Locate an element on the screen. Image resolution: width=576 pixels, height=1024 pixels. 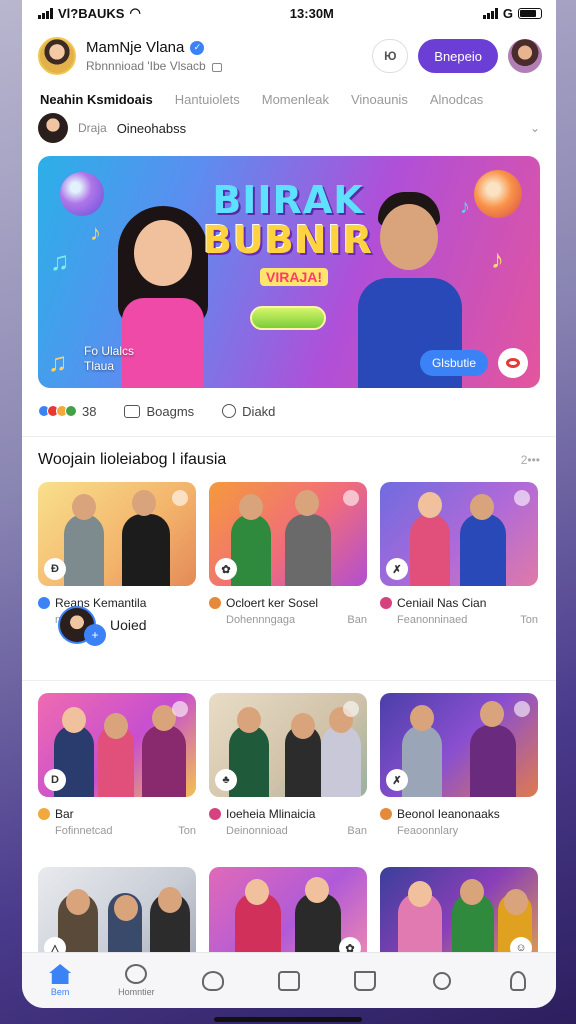
engagement-bar: 38 Boagms Diakd is located at coordinates (289, 411).